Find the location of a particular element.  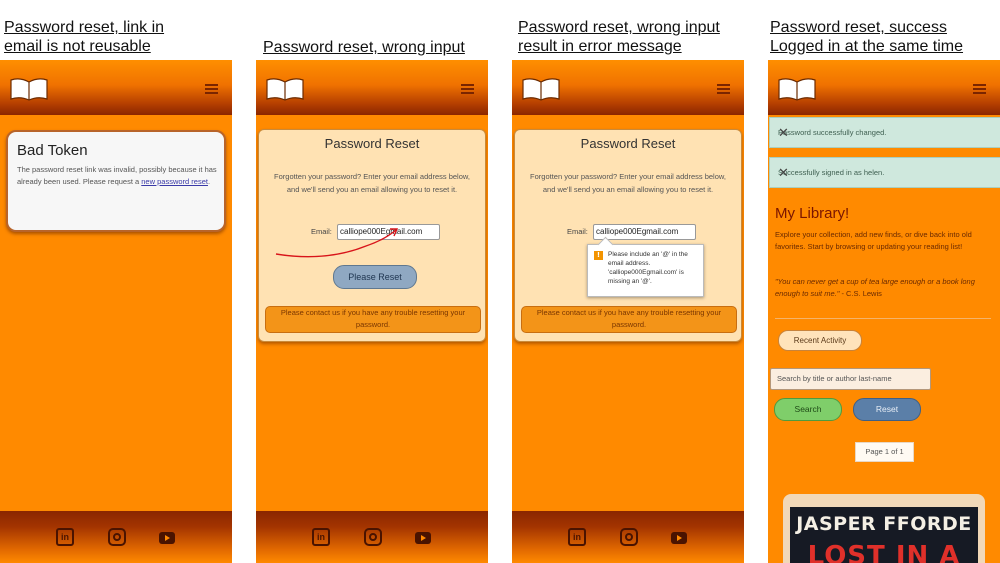

alert-password-changed: Password successfully changed. ✕ is located at coordinates (884, 132).